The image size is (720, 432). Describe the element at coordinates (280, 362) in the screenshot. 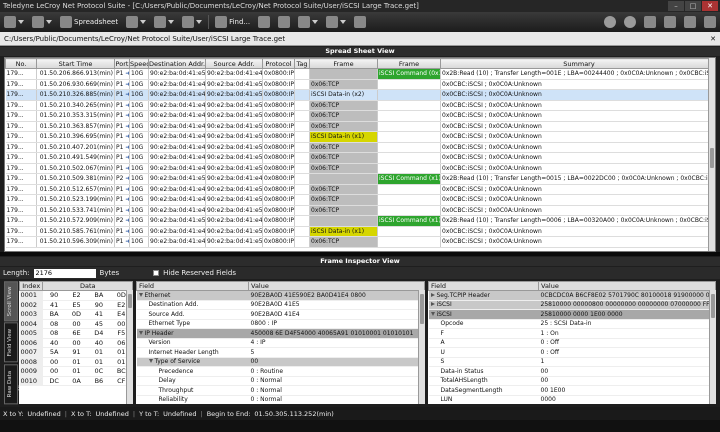

I see `field-row: Type of Service 00` at that location.